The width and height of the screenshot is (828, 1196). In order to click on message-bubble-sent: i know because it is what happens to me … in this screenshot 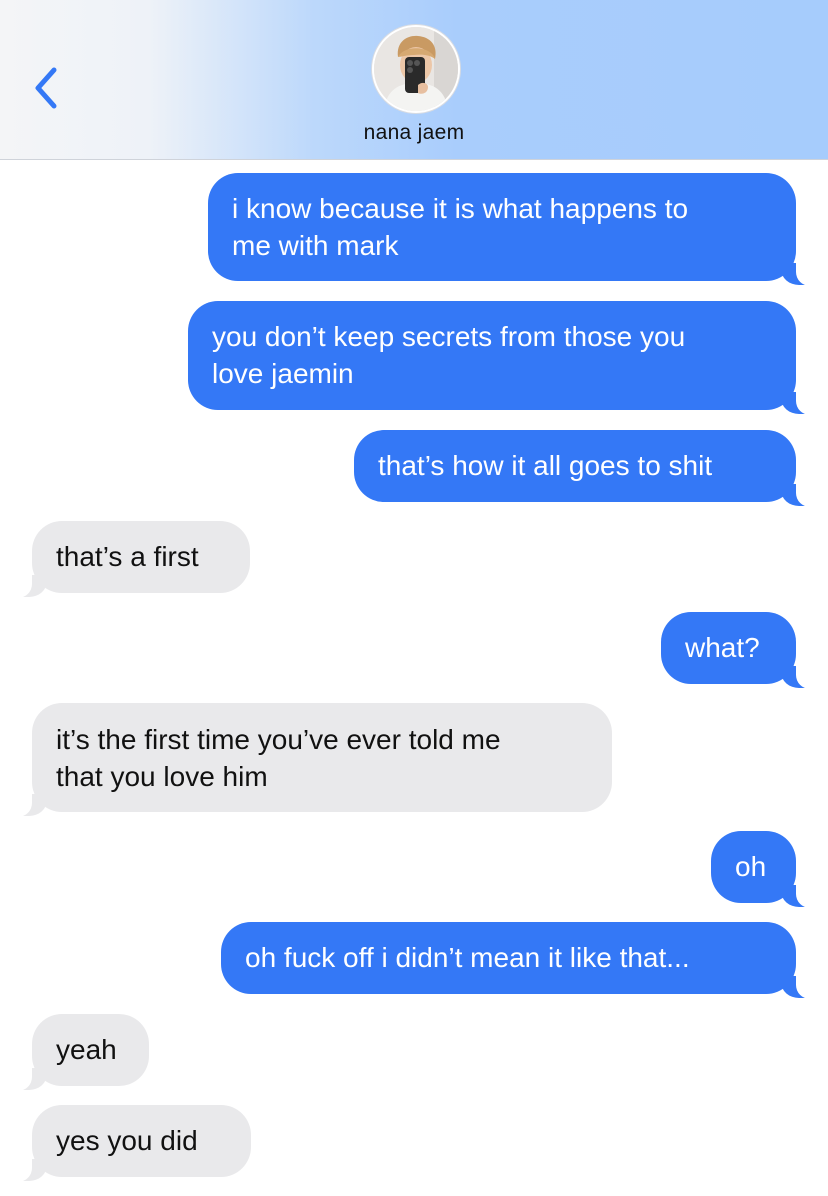, I will do `click(513, 229)`.